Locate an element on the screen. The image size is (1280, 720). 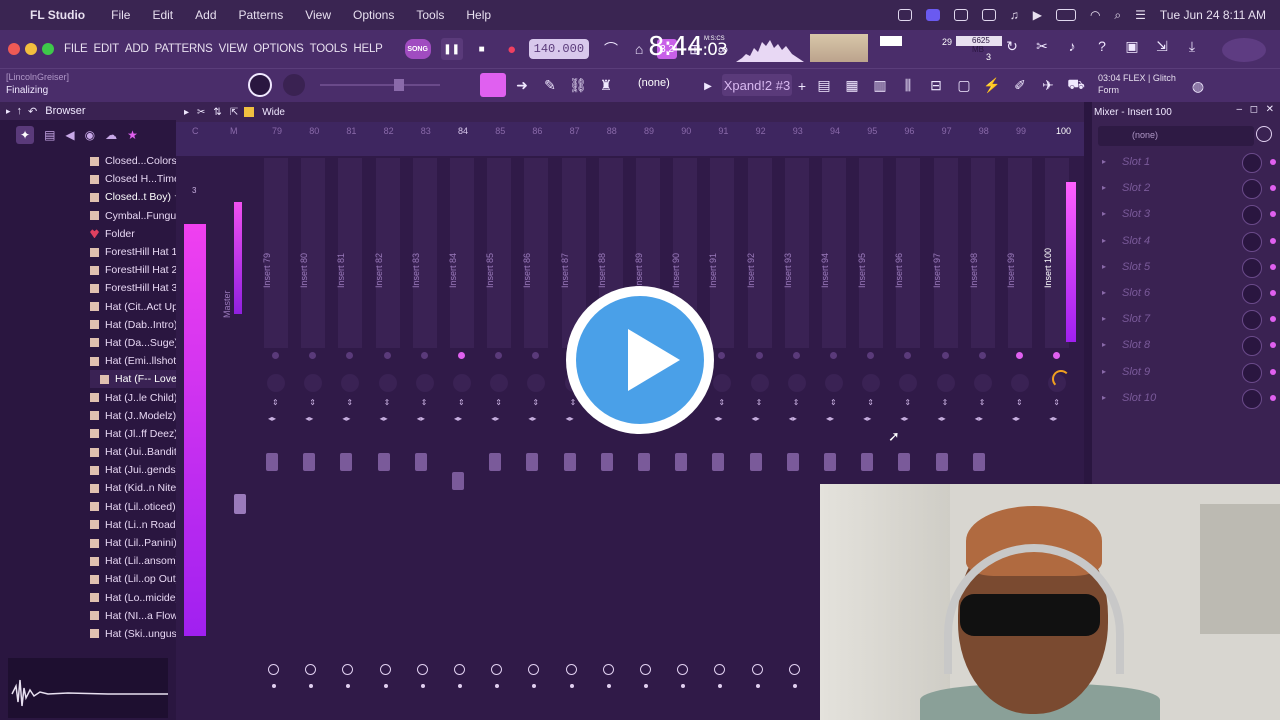
track-number: 85 is located at coordinates (500, 131).